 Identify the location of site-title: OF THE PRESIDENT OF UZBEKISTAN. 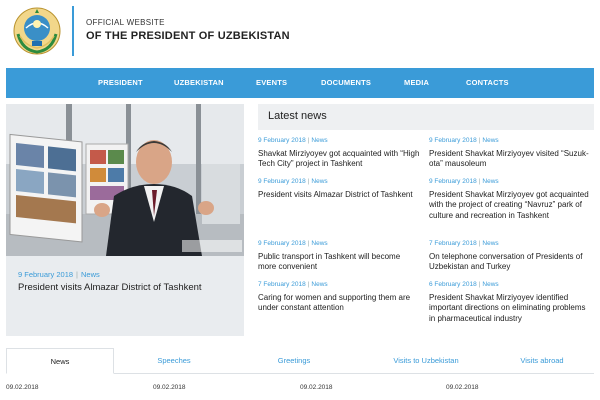
(188, 36).